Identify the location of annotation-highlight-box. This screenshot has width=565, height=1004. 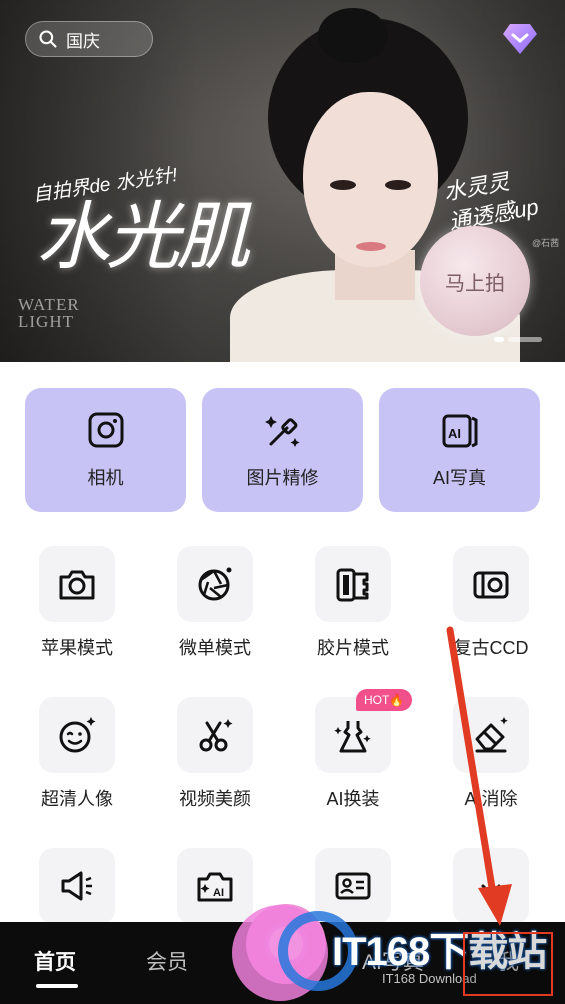
(508, 964).